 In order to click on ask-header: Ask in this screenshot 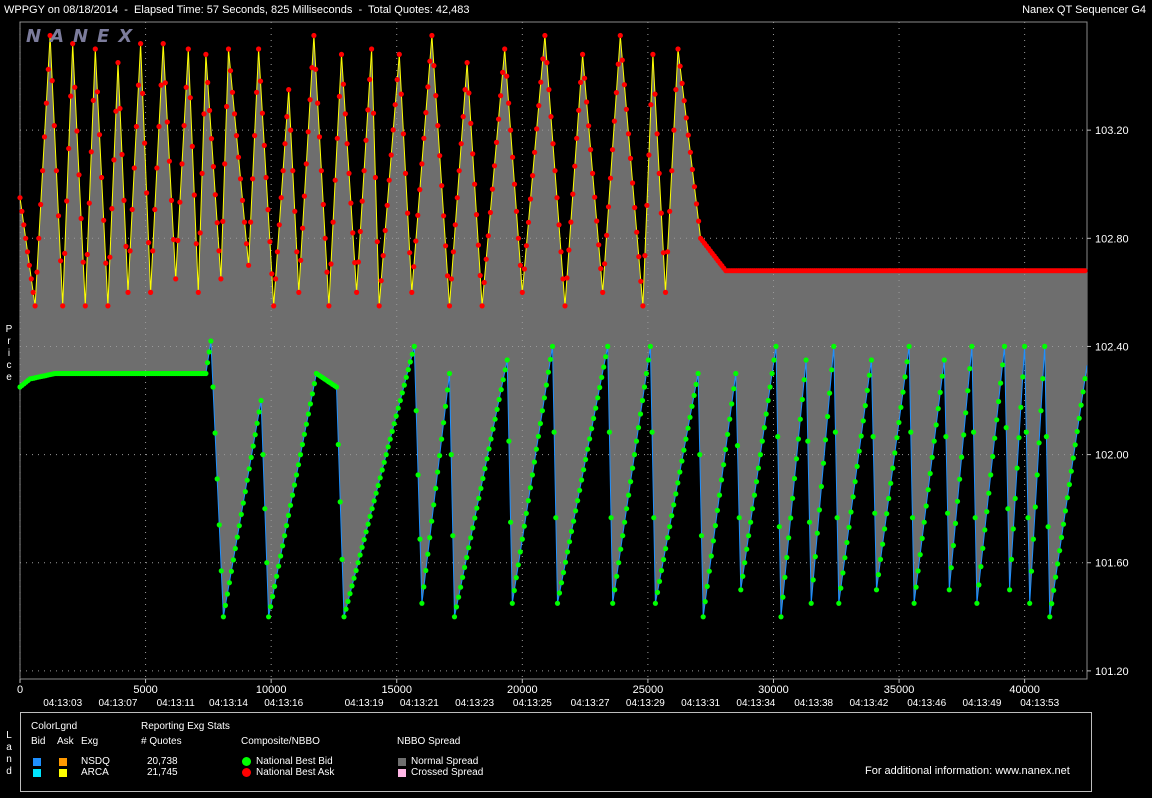, I will do `click(65, 741)`.